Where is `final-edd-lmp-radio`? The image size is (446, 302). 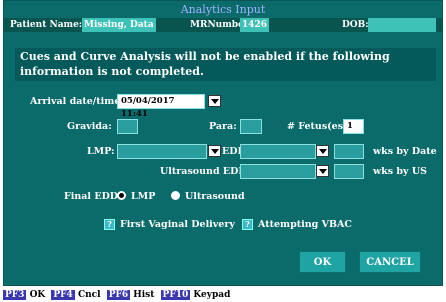
final-edd-lmp-radio is located at coordinates (121, 195).